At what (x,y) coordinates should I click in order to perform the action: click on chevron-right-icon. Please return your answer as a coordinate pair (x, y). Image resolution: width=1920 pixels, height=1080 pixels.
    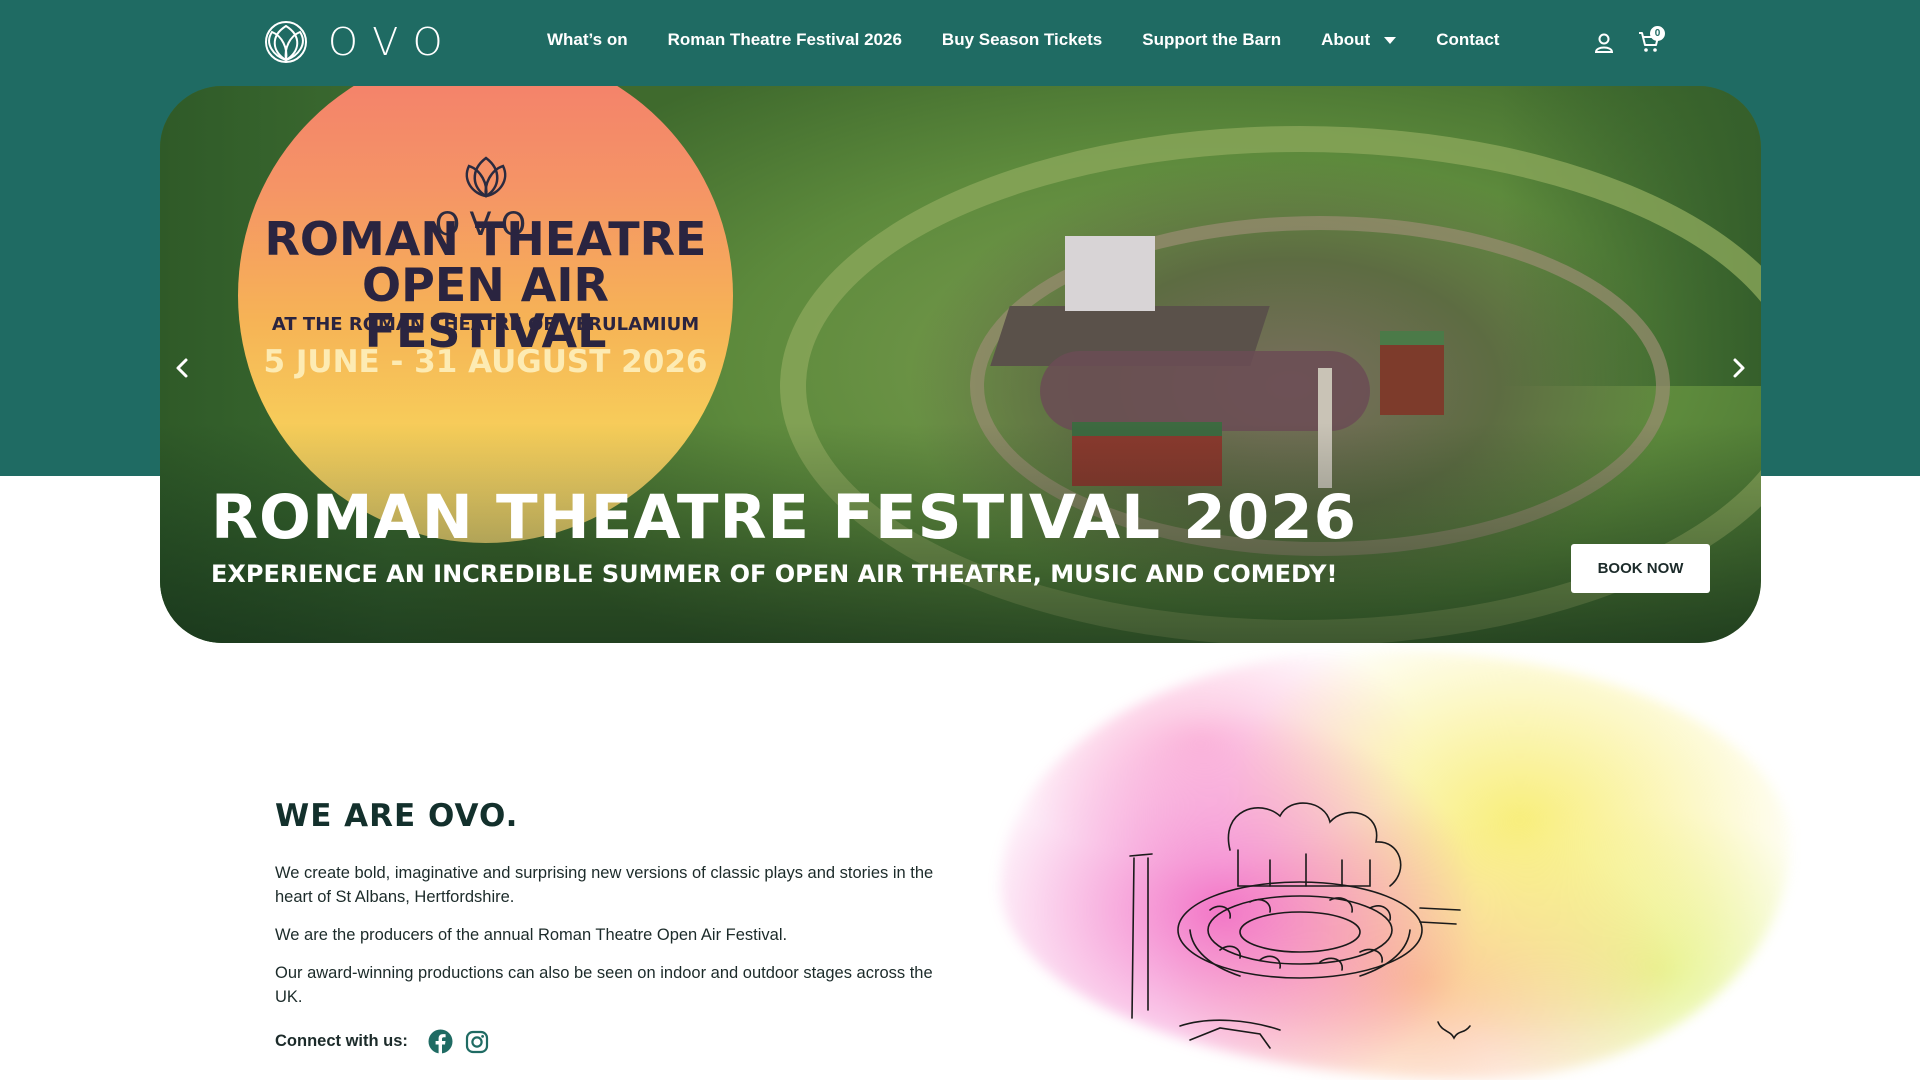
    Looking at the image, I should click on (1739, 368).